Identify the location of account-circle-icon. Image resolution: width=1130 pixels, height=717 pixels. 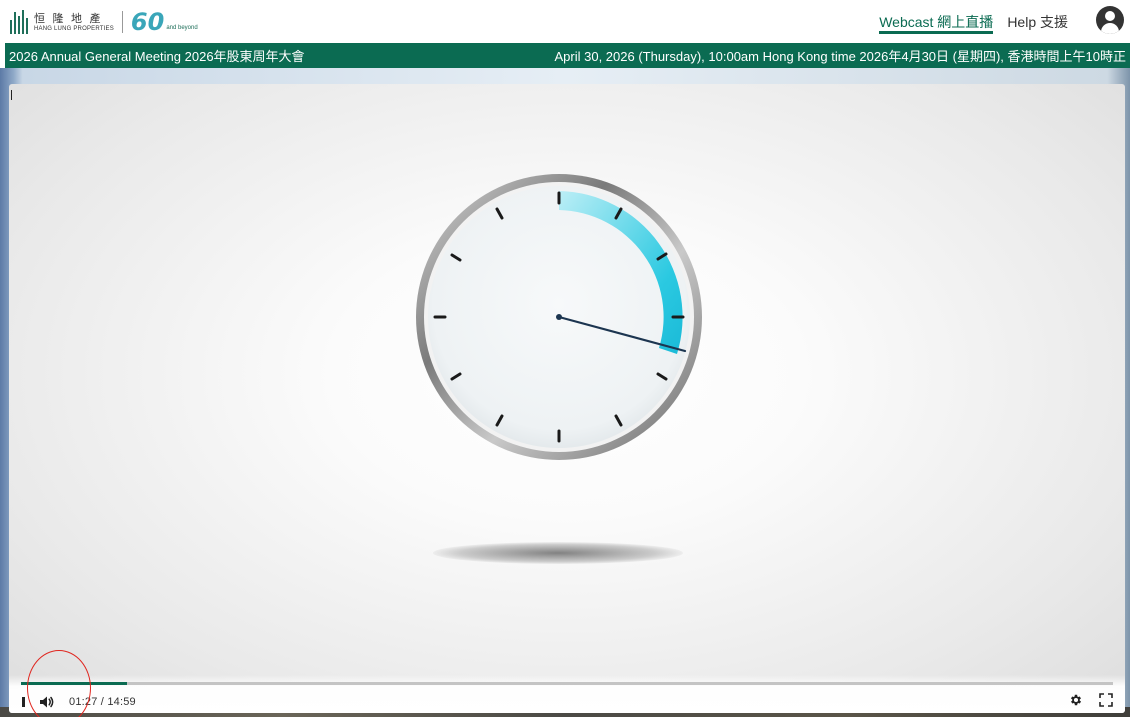
(1110, 20).